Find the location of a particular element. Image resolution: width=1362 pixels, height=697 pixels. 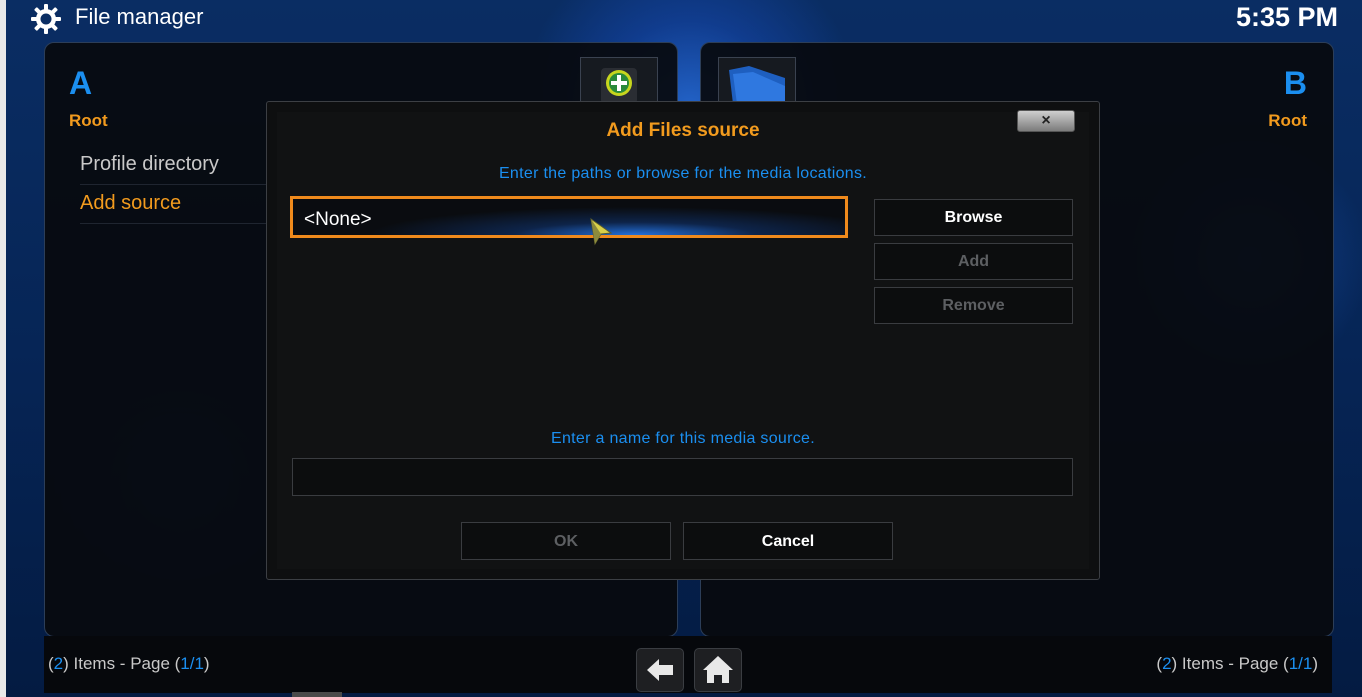

back-arrow-icon is located at coordinates (660, 670).